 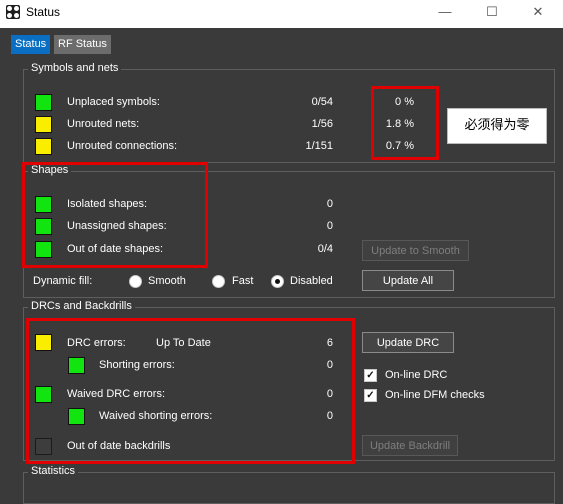 What do you see at coordinates (119, 446) in the screenshot?
I see `backdrills-label: Out of date backdrills` at bounding box center [119, 446].